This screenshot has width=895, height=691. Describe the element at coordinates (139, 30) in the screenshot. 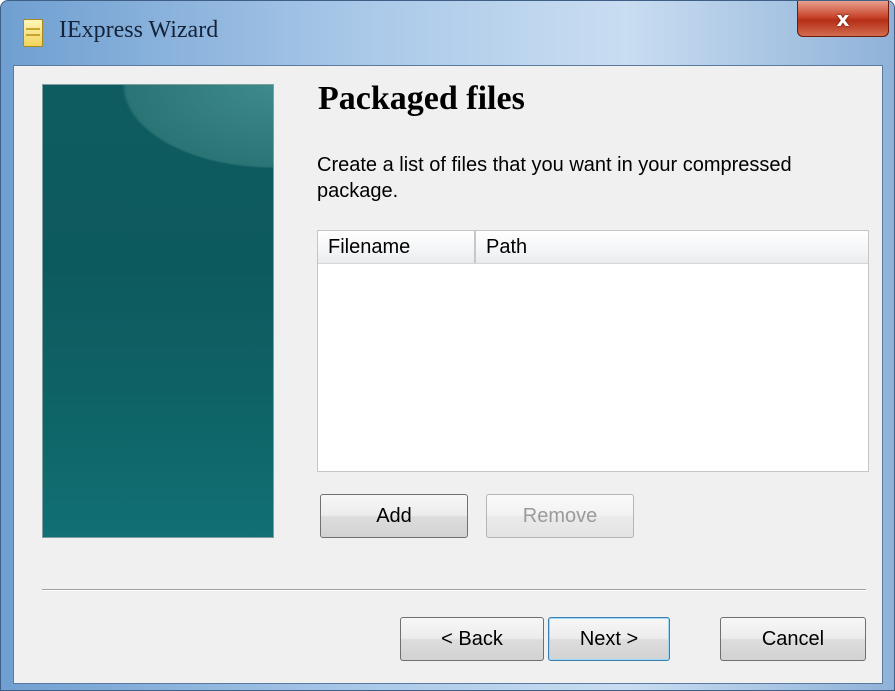

I see `window-title: IExpress Wizard` at that location.